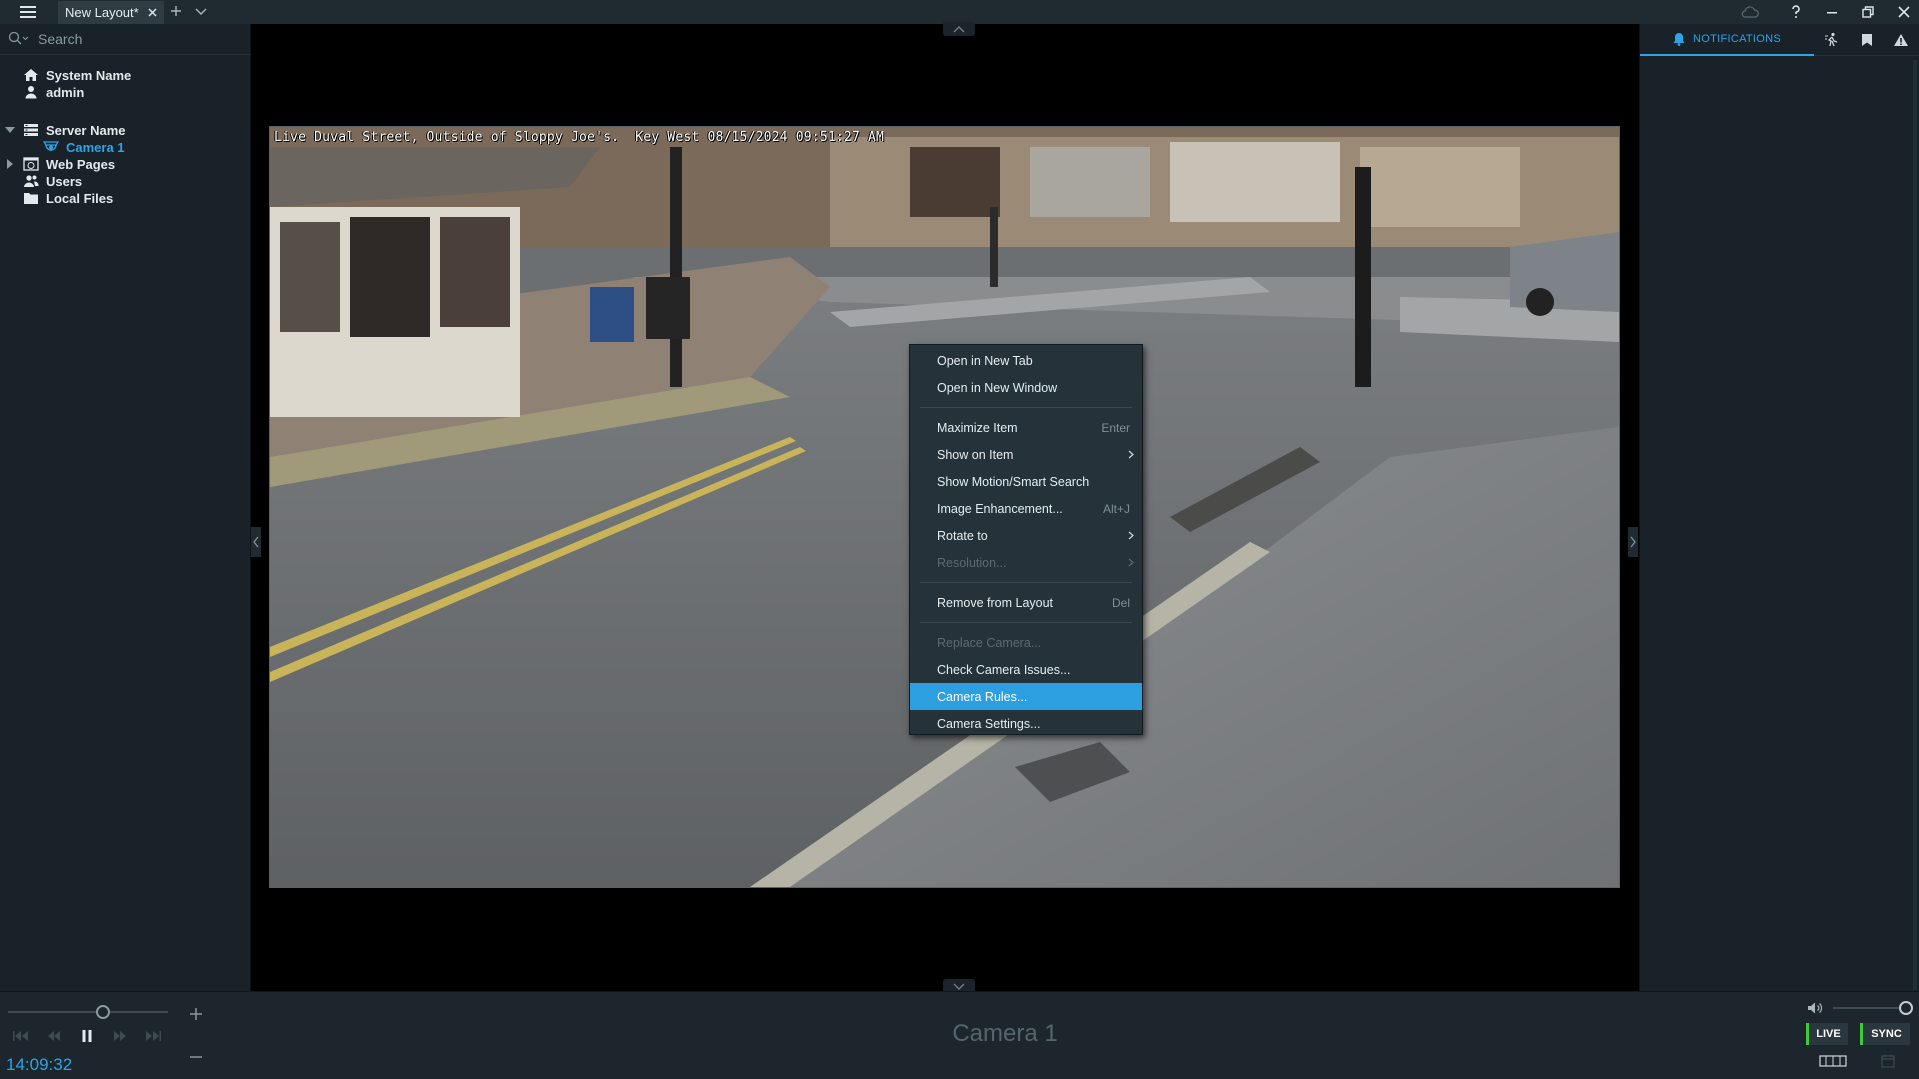 The image size is (1919, 1079). I want to click on timeline-zoom-in-button, so click(196, 1014).